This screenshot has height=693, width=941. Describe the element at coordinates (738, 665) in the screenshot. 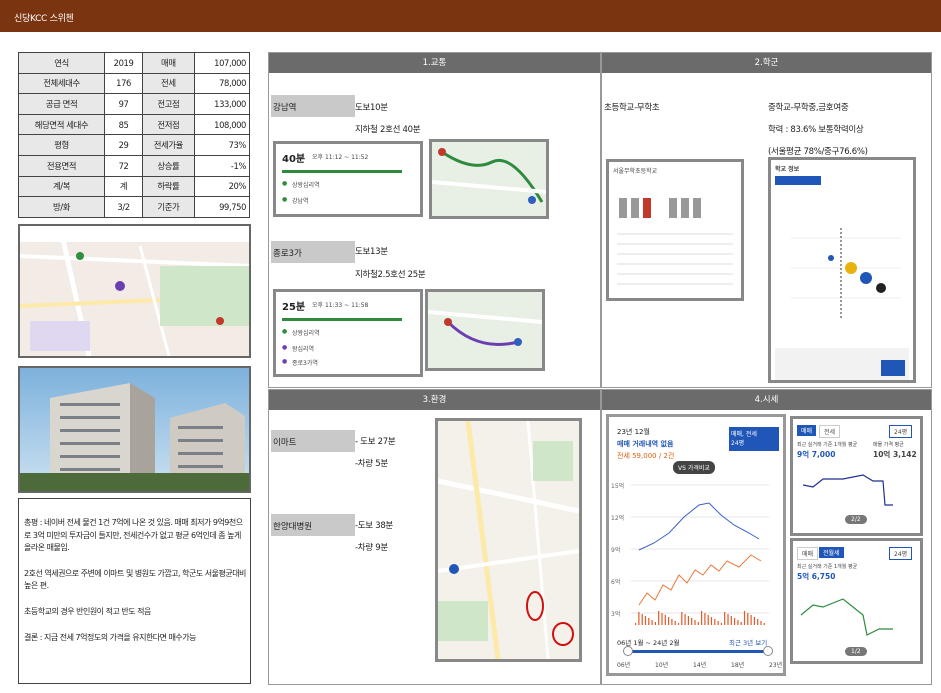

I see `range-tick-label: 18년` at that location.